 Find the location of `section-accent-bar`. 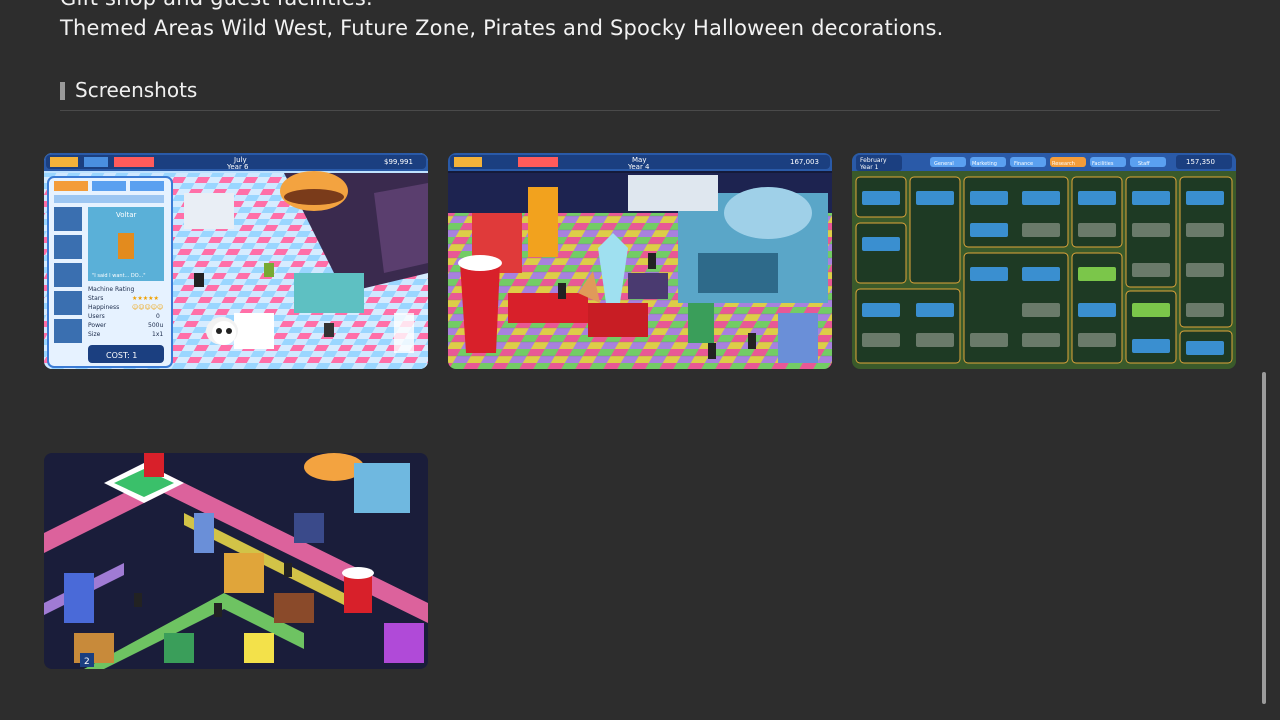

section-accent-bar is located at coordinates (62, 91).